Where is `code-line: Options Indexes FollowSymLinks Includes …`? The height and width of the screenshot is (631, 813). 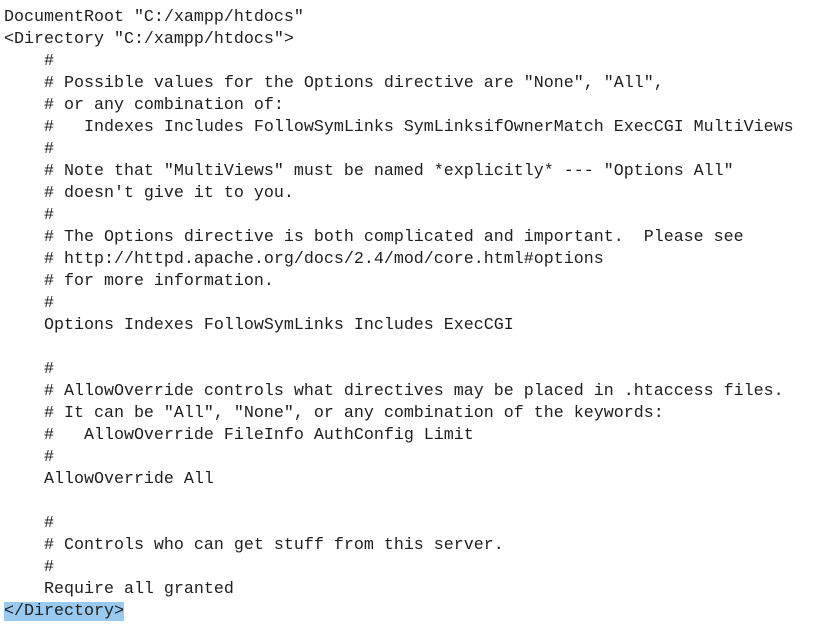 code-line: Options Indexes FollowSymLinks Includes … is located at coordinates (259, 325).